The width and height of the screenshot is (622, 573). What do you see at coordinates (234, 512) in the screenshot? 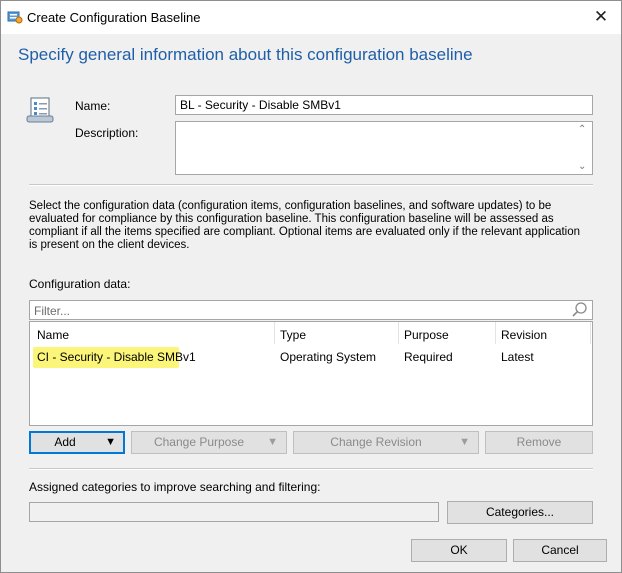
I see `categories-field` at bounding box center [234, 512].